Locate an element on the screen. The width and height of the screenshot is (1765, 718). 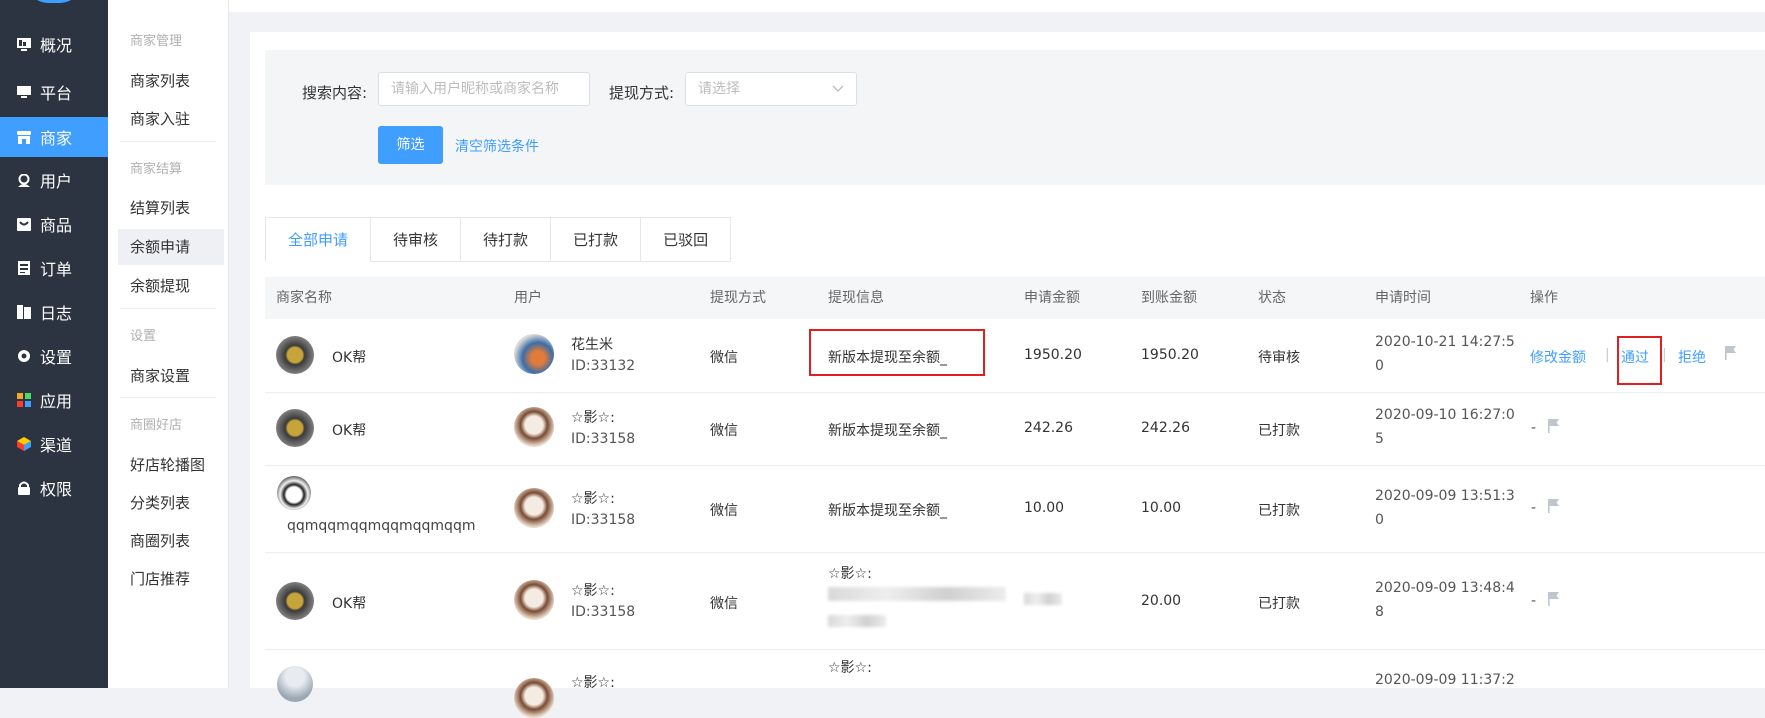
method-label: 提现方式: is located at coordinates (642, 93).